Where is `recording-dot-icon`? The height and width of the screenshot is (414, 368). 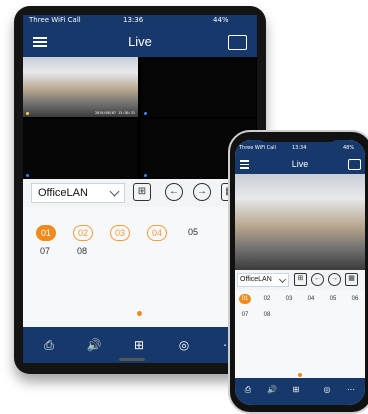
recording-dot-icon is located at coordinates (27, 113).